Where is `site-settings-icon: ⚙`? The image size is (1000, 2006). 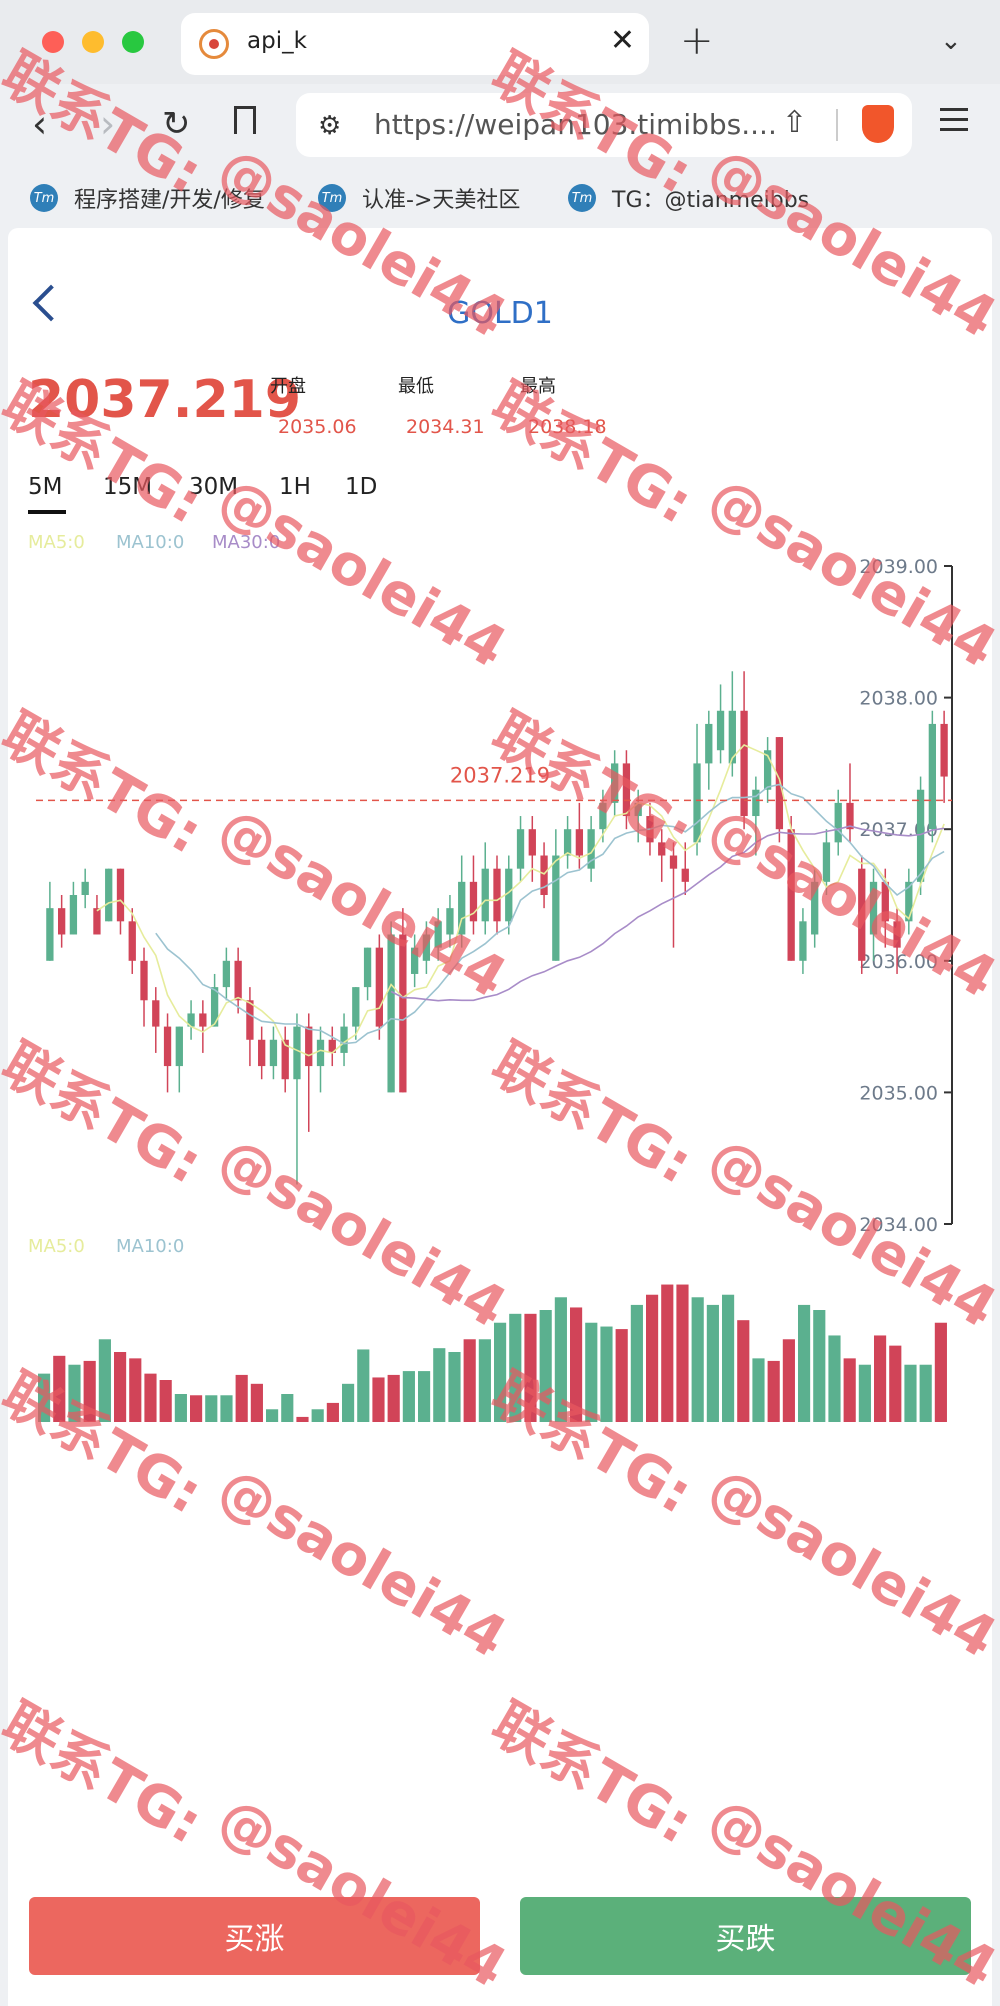 site-settings-icon: ⚙ is located at coordinates (329, 126).